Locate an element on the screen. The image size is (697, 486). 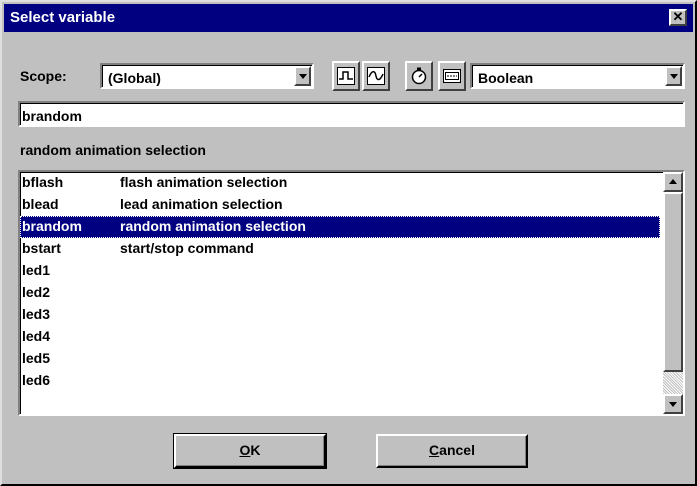
vertical-scrollbar is located at coordinates (673, 293).